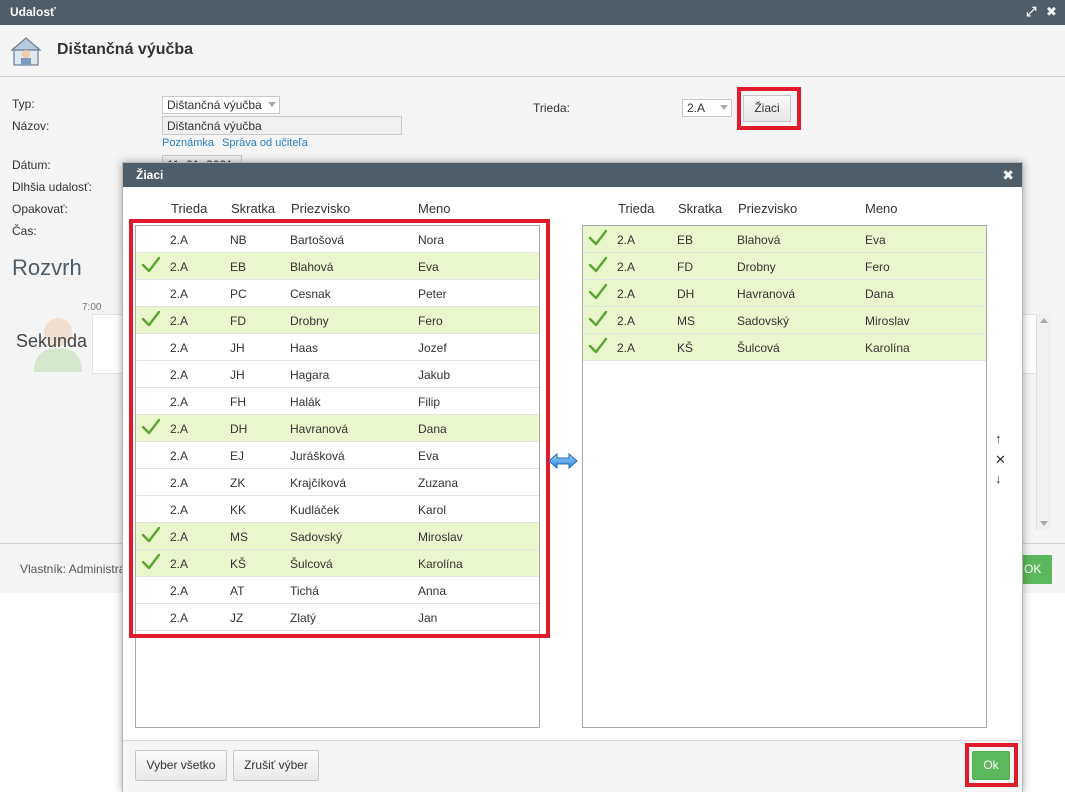 Image resolution: width=1065 pixels, height=792 pixels. I want to click on right-header-skratka: Skratka, so click(700, 208).